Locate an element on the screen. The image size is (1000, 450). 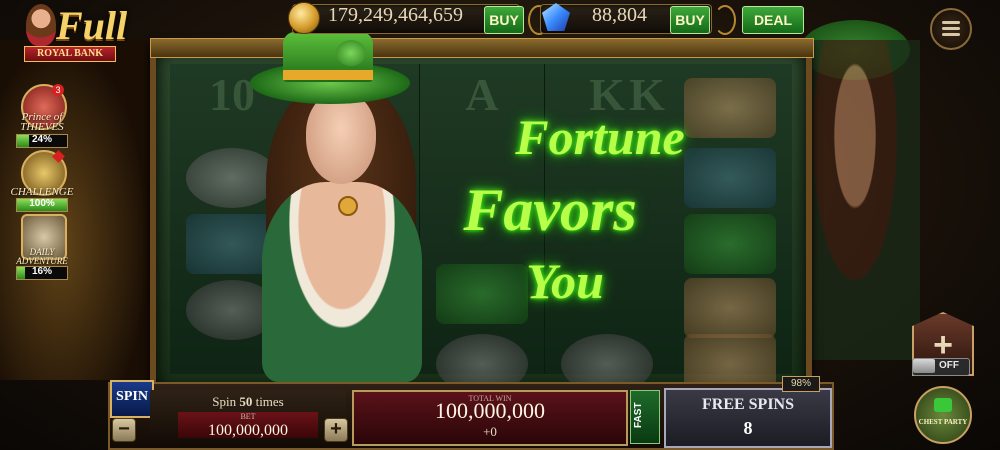
horseshoe-icon is located at coordinates (232, 178).